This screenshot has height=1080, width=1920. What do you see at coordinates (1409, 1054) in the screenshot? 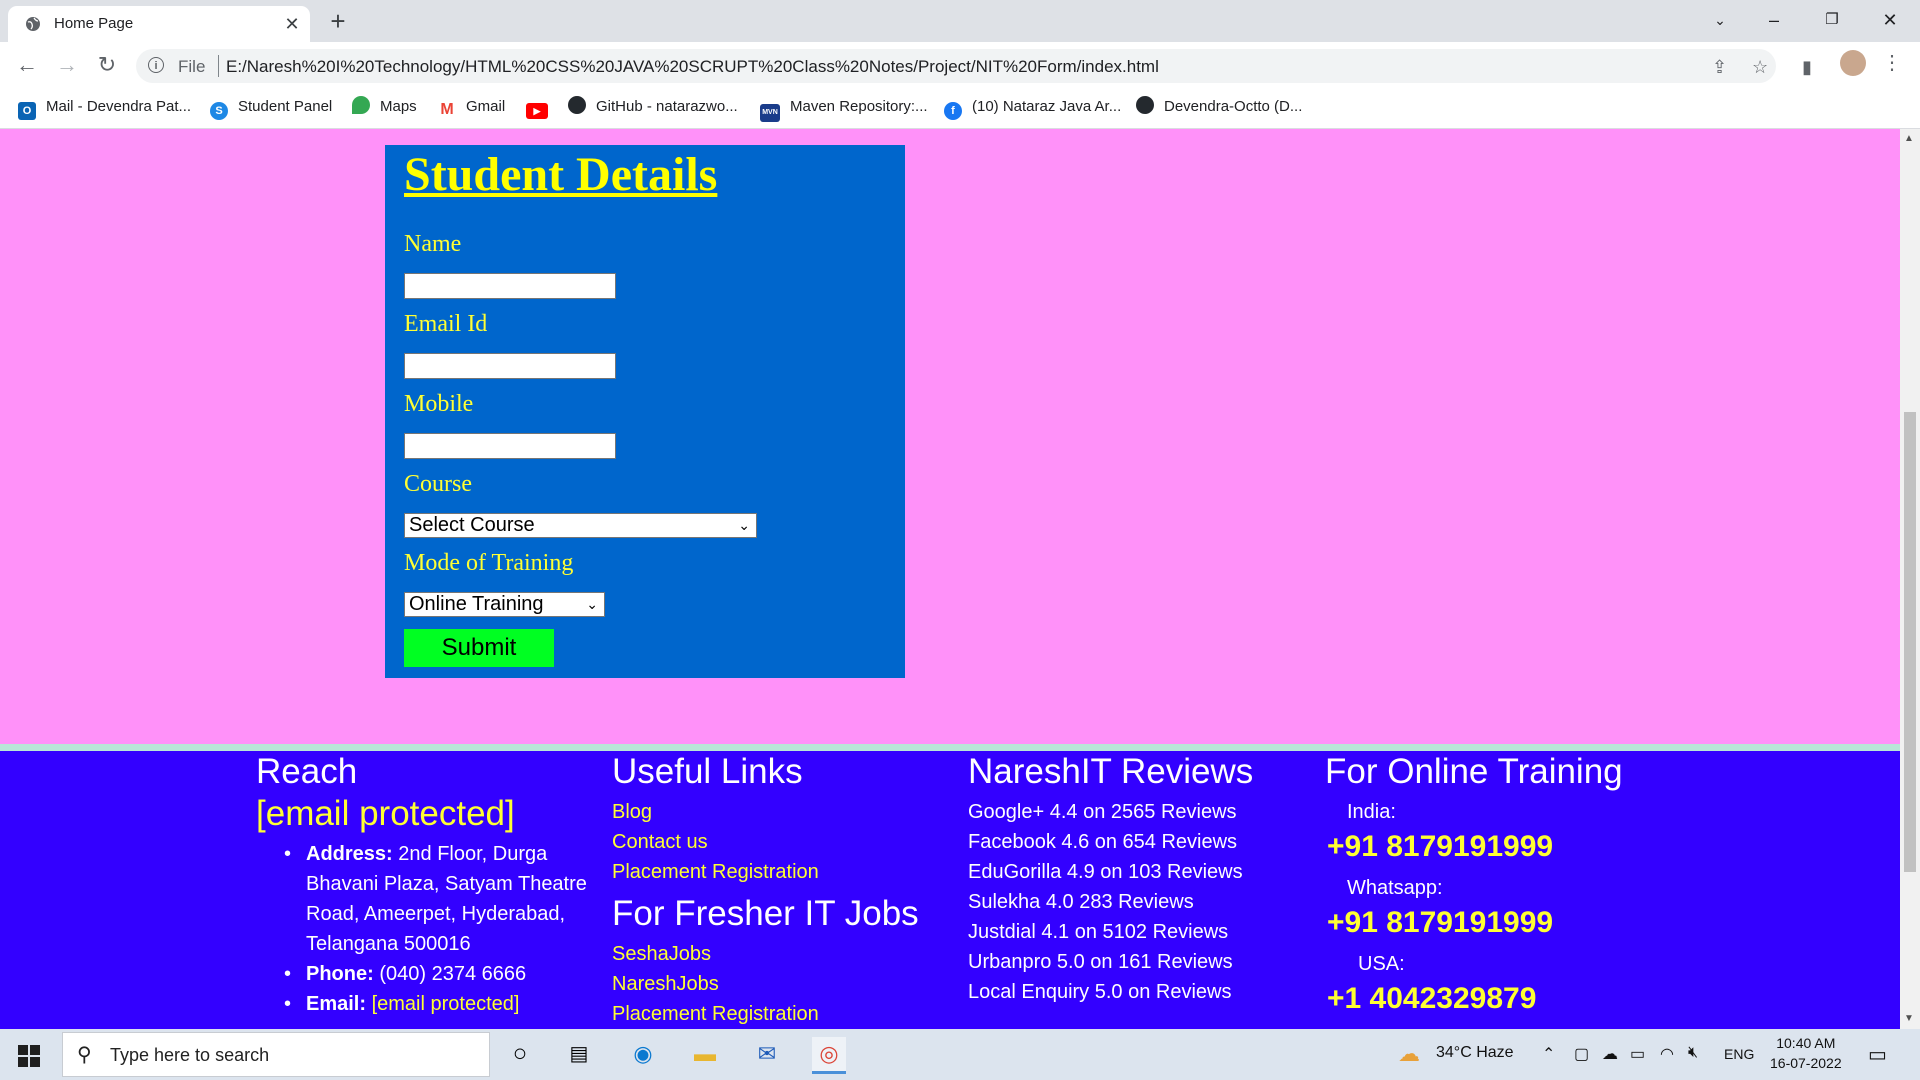
I see `weather-icon: ☁` at bounding box center [1409, 1054].